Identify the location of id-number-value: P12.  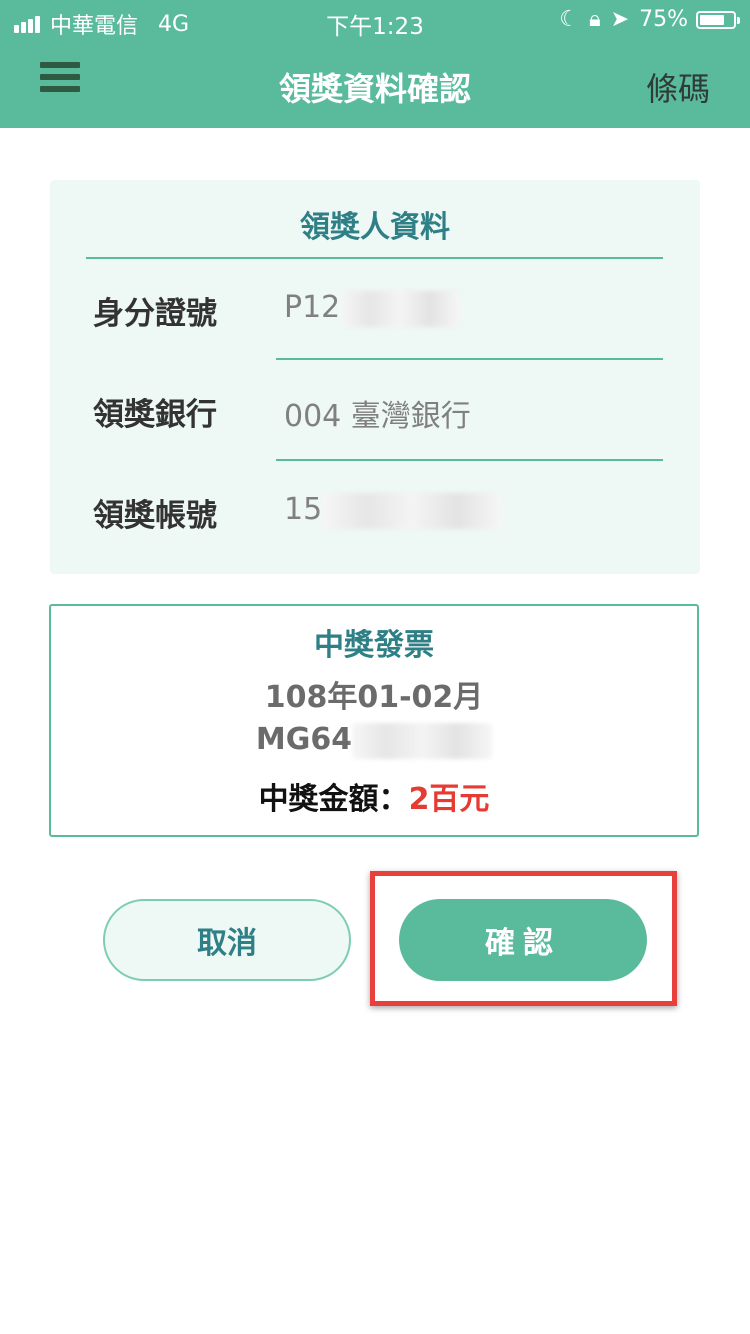
(372, 308).